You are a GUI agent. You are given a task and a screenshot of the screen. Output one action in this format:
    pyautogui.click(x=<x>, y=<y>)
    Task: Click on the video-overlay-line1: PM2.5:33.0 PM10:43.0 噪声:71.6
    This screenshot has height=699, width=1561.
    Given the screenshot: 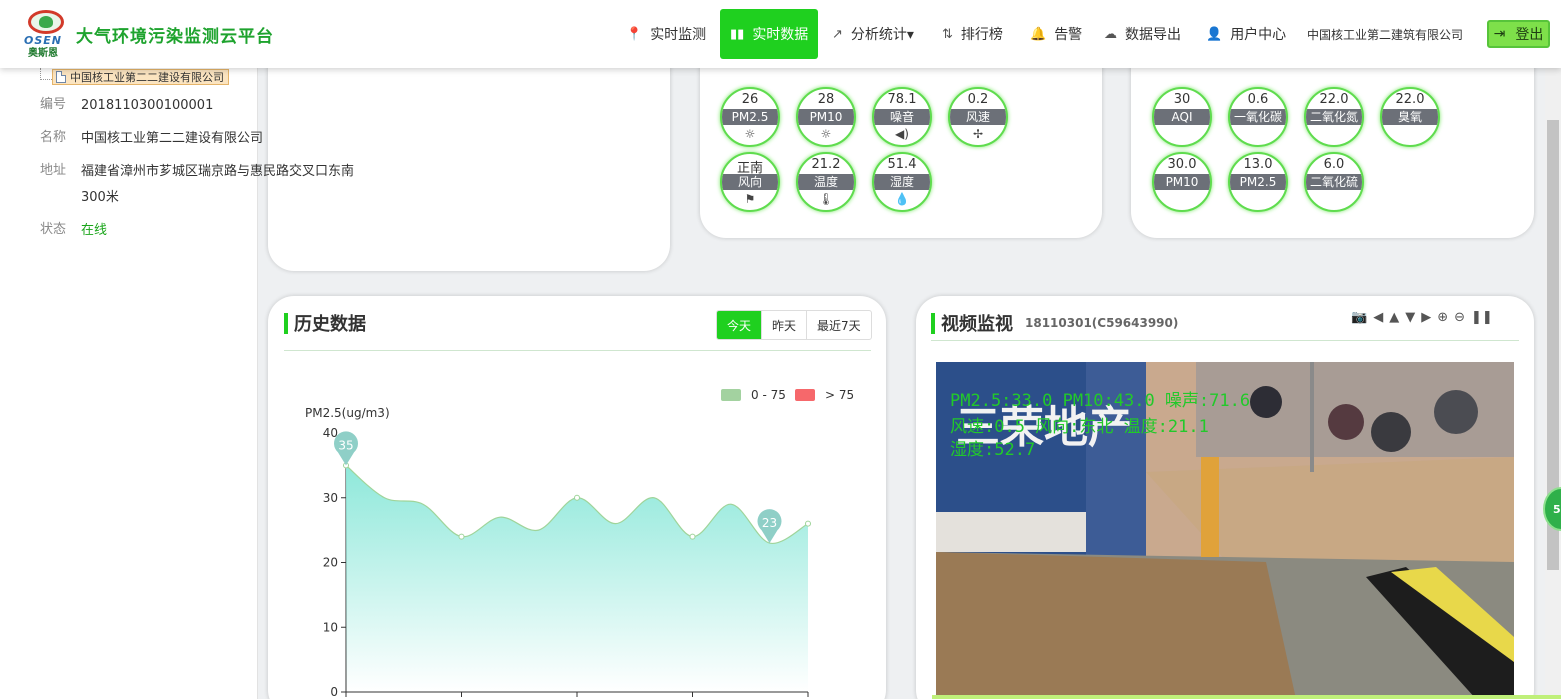 What is the action you would take?
    pyautogui.click(x=1100, y=401)
    